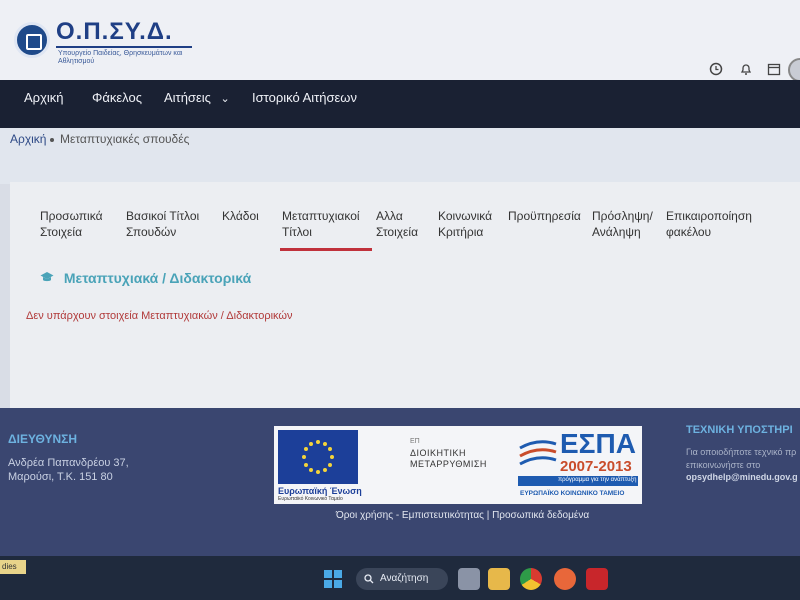 The height and width of the screenshot is (600, 800). What do you see at coordinates (544, 216) in the screenshot?
I see `tab-previous-service: Προϋπηρεσία` at bounding box center [544, 216].